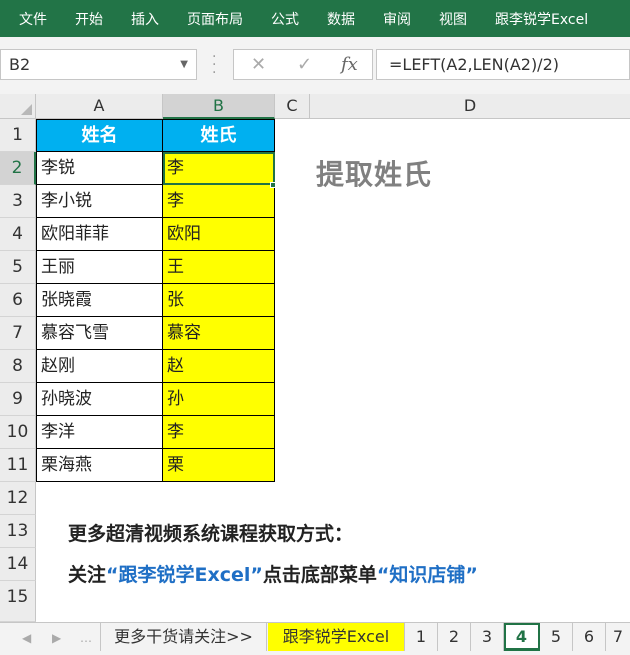 This screenshot has width=630, height=655. I want to click on name-cell: 李小锐, so click(99, 201).